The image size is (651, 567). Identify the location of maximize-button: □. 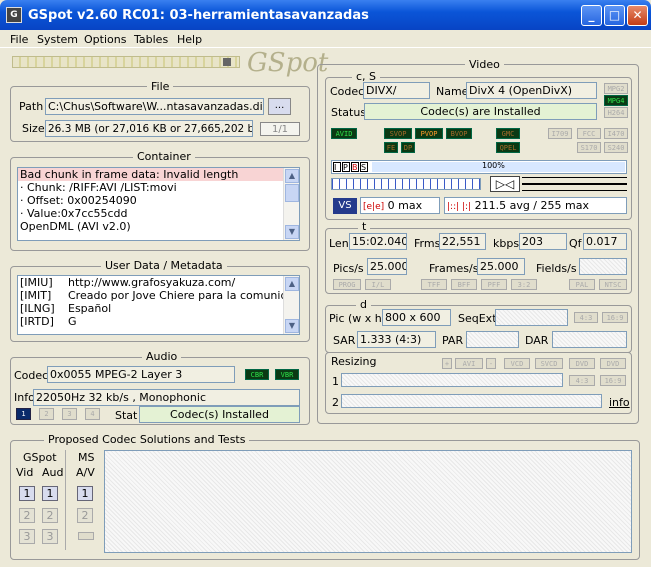
(614, 15).